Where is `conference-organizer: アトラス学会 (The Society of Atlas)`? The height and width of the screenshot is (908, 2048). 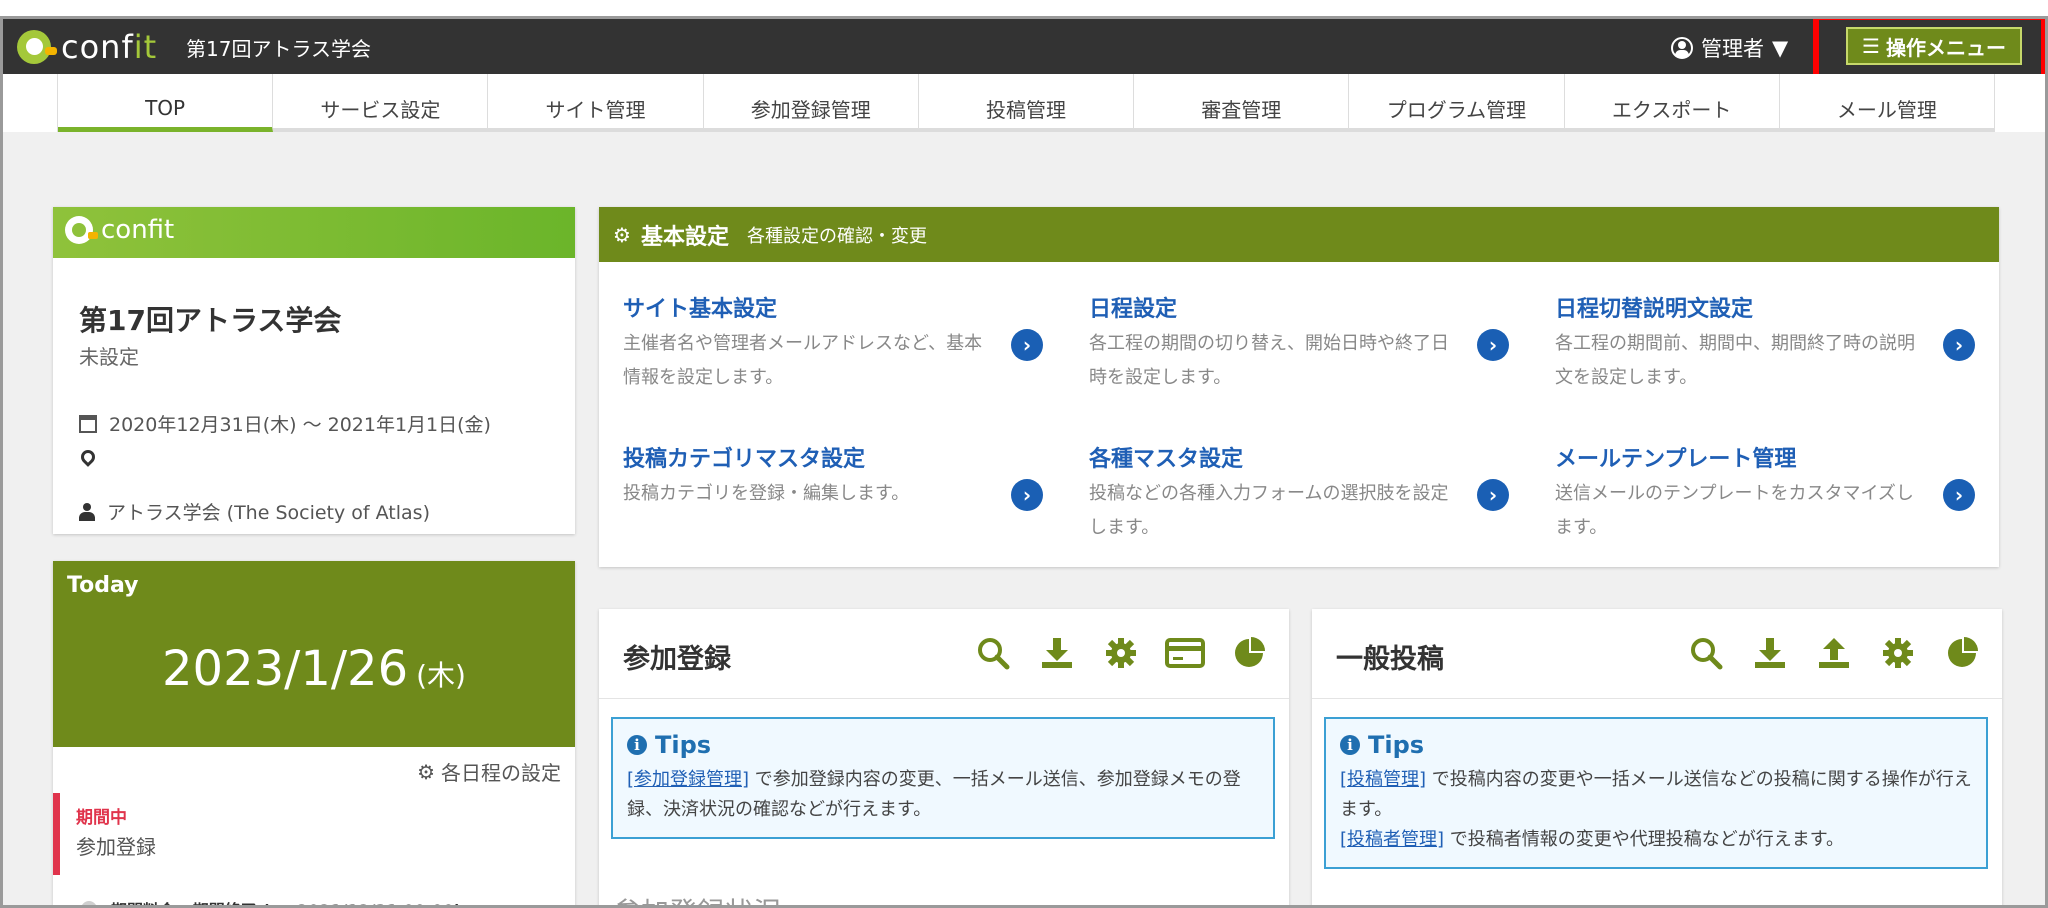 conference-organizer: アトラス学会 (The Society of Atlas) is located at coordinates (254, 511).